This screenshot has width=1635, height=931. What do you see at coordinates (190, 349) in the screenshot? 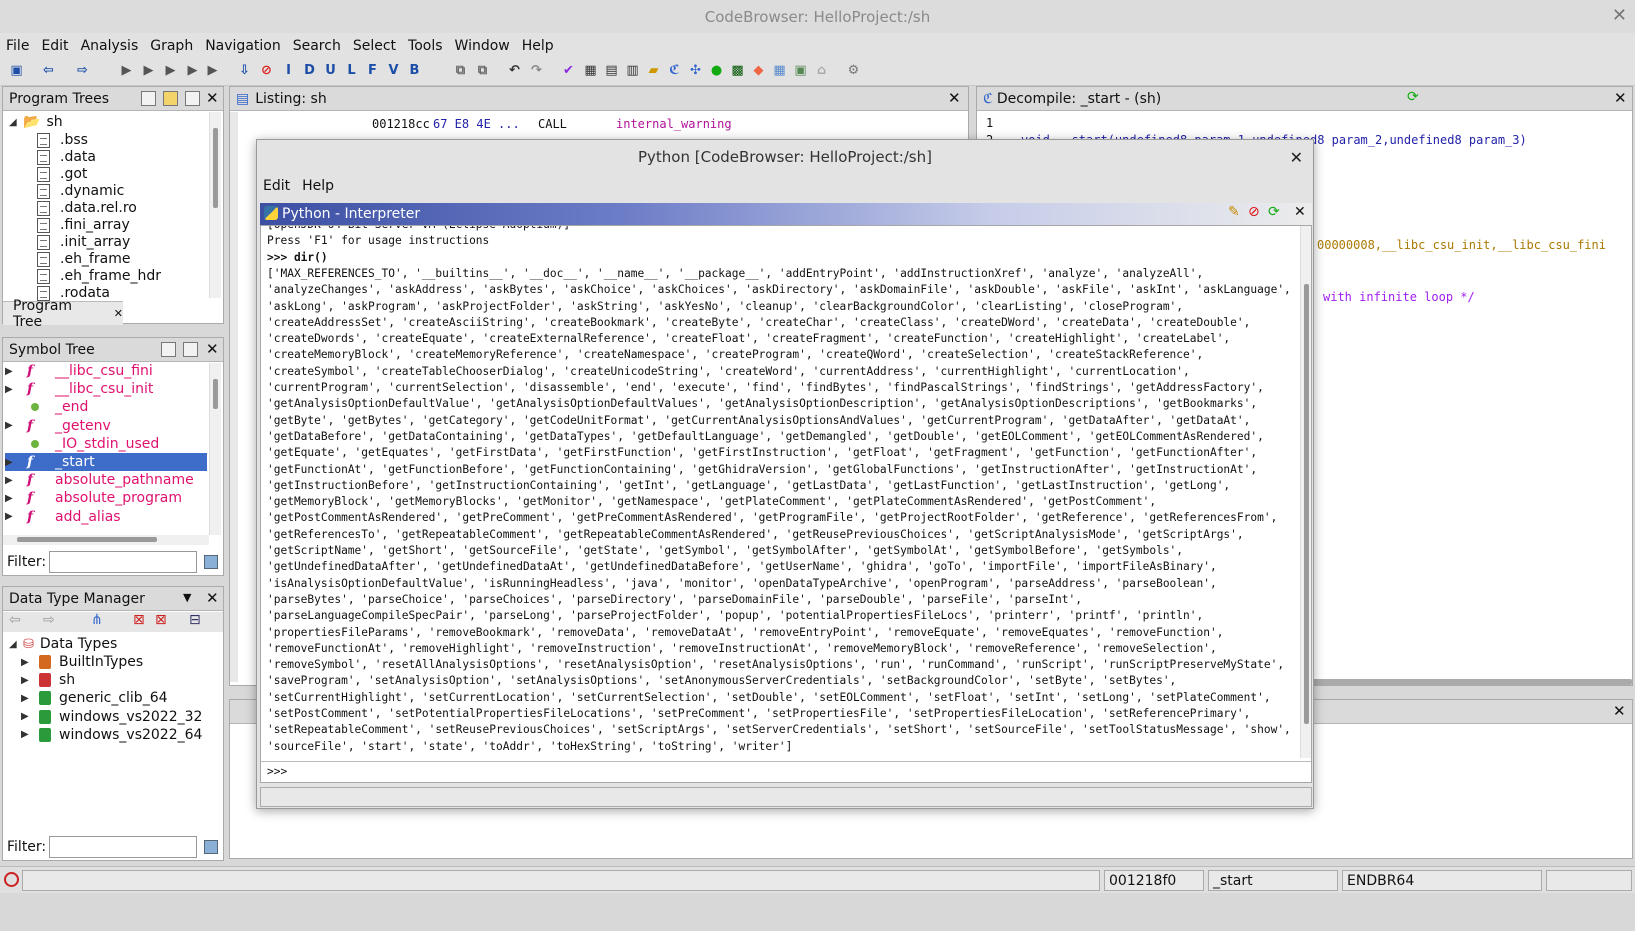
I see `refresh-icon` at bounding box center [190, 349].